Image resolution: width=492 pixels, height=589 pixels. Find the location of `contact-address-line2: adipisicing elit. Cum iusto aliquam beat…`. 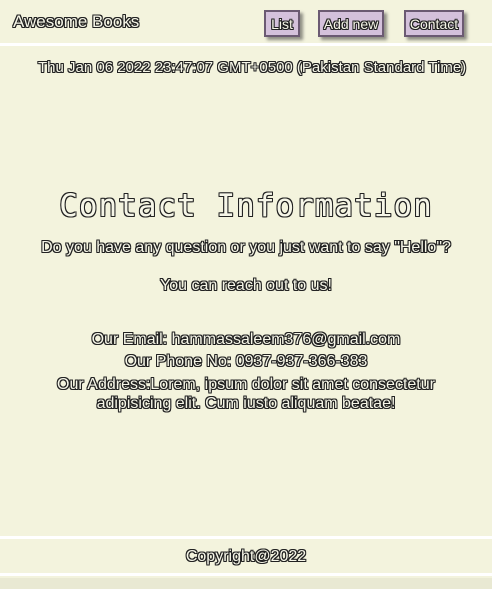

contact-address-line2: adipisicing elit. Cum iusto aliquam beat… is located at coordinates (246, 403).